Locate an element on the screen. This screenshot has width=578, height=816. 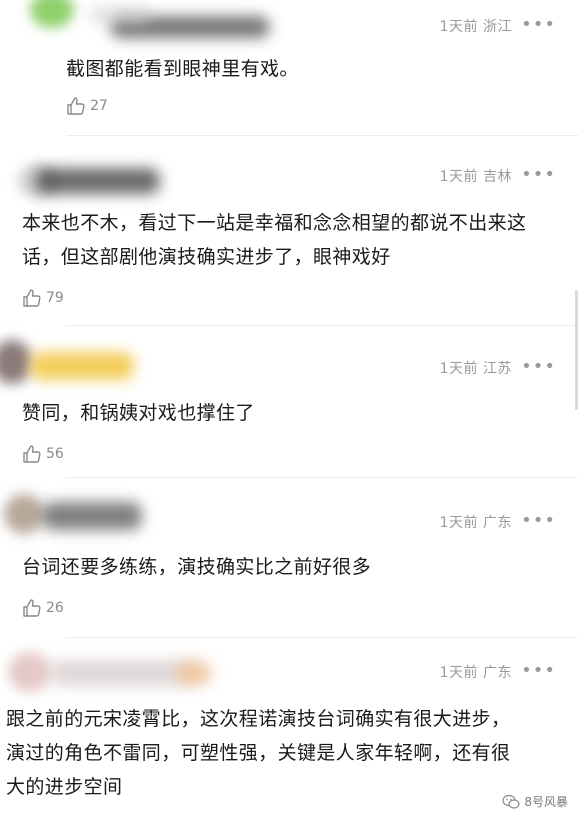
watermark-text: 8号风暴 is located at coordinates (546, 802).